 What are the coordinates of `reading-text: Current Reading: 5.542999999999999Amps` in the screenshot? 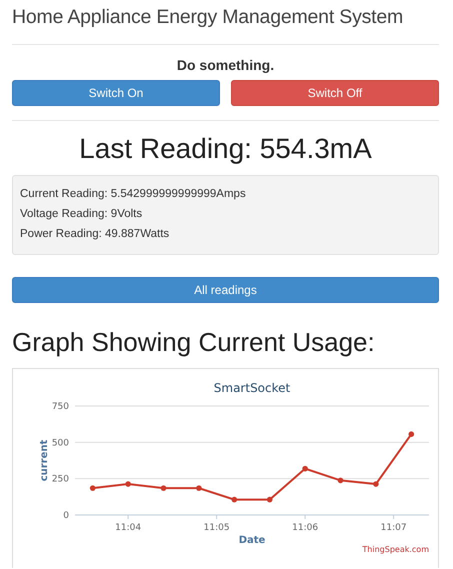 It's located at (133, 194).